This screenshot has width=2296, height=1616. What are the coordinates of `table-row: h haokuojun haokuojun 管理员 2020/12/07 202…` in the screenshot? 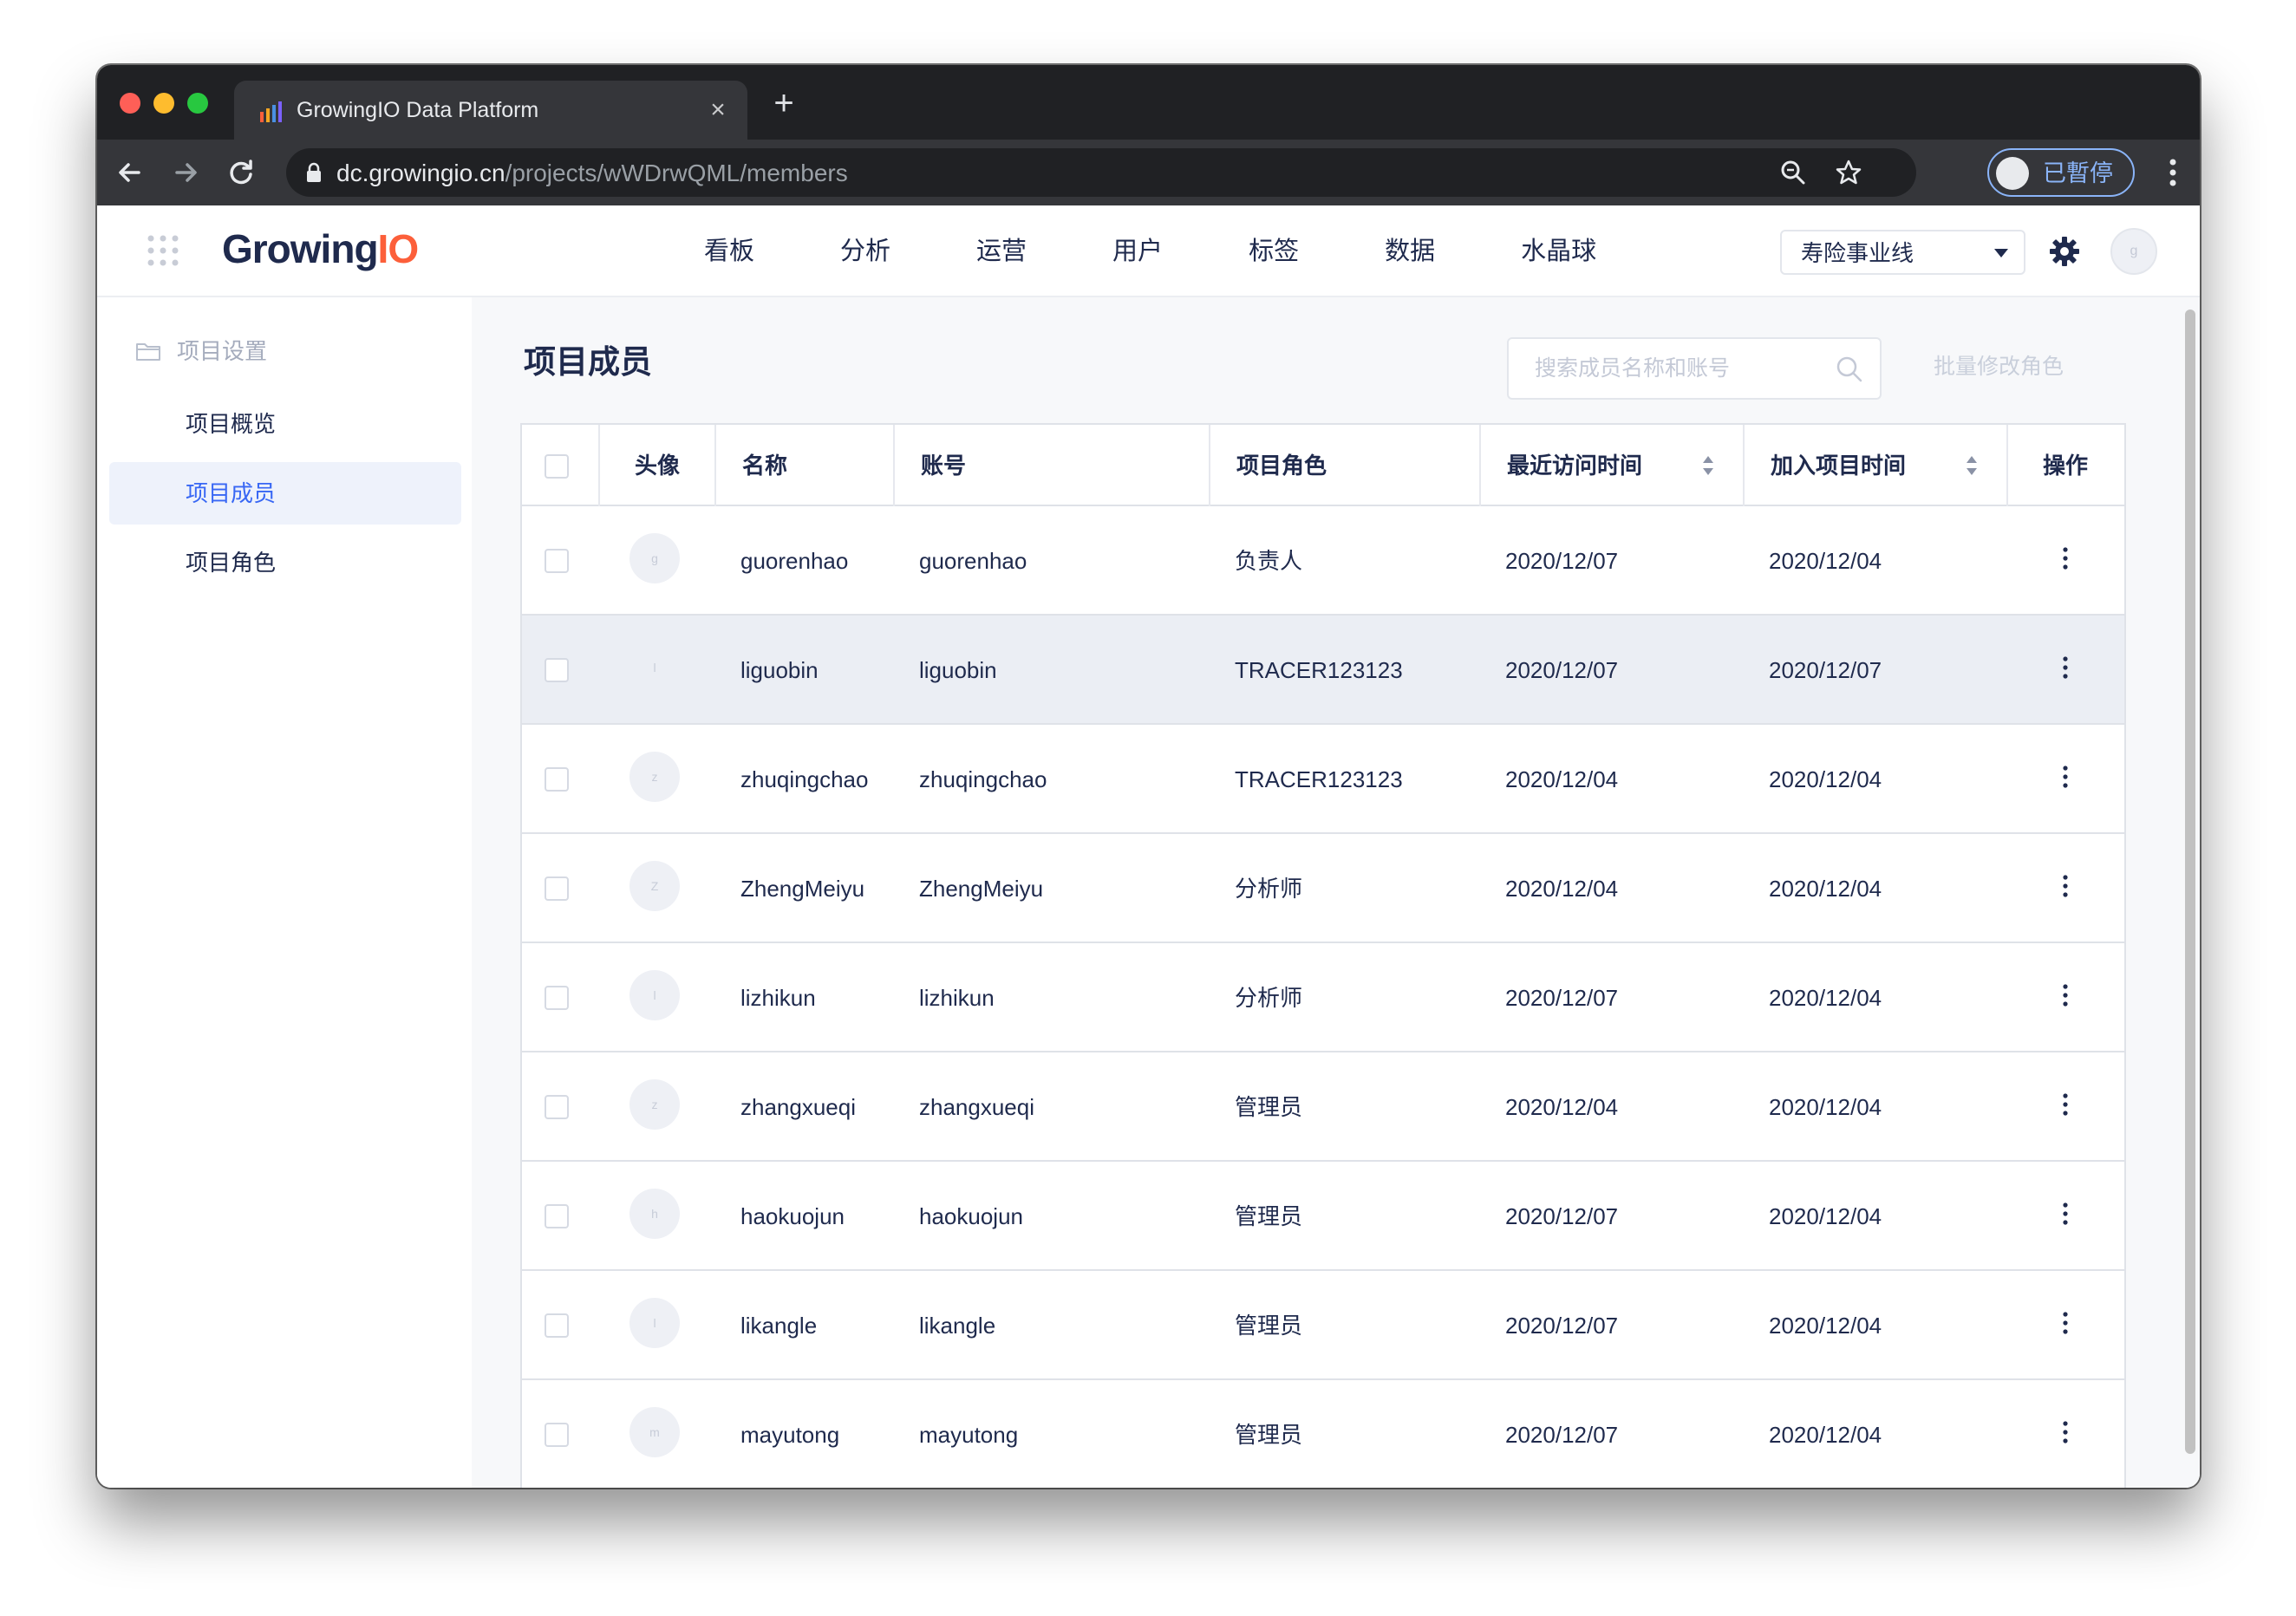 It's located at (1323, 1216).